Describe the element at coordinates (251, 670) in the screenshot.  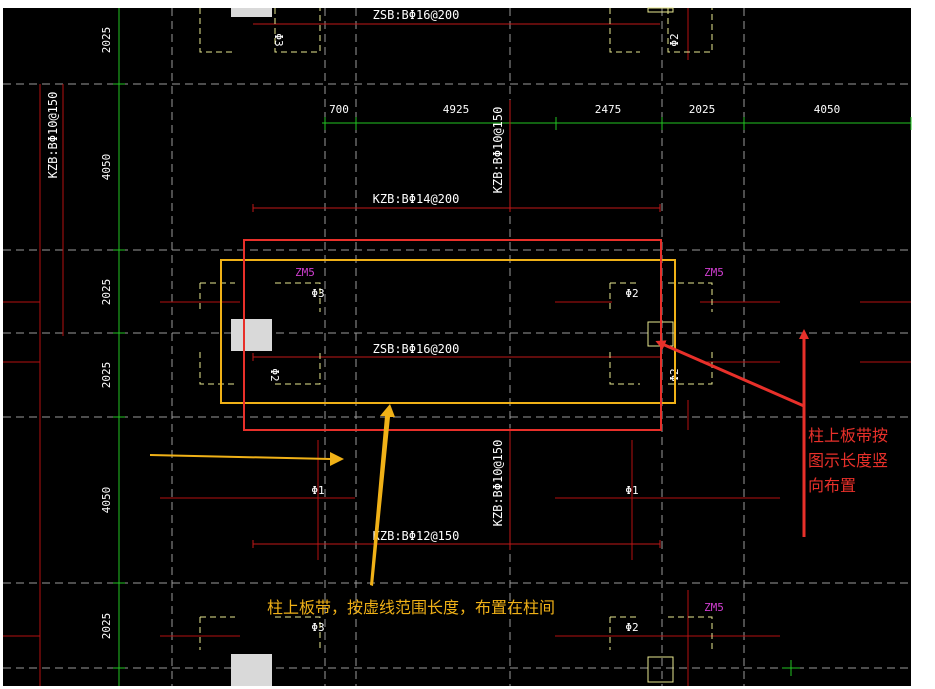
I see `column-bottom-left` at that location.